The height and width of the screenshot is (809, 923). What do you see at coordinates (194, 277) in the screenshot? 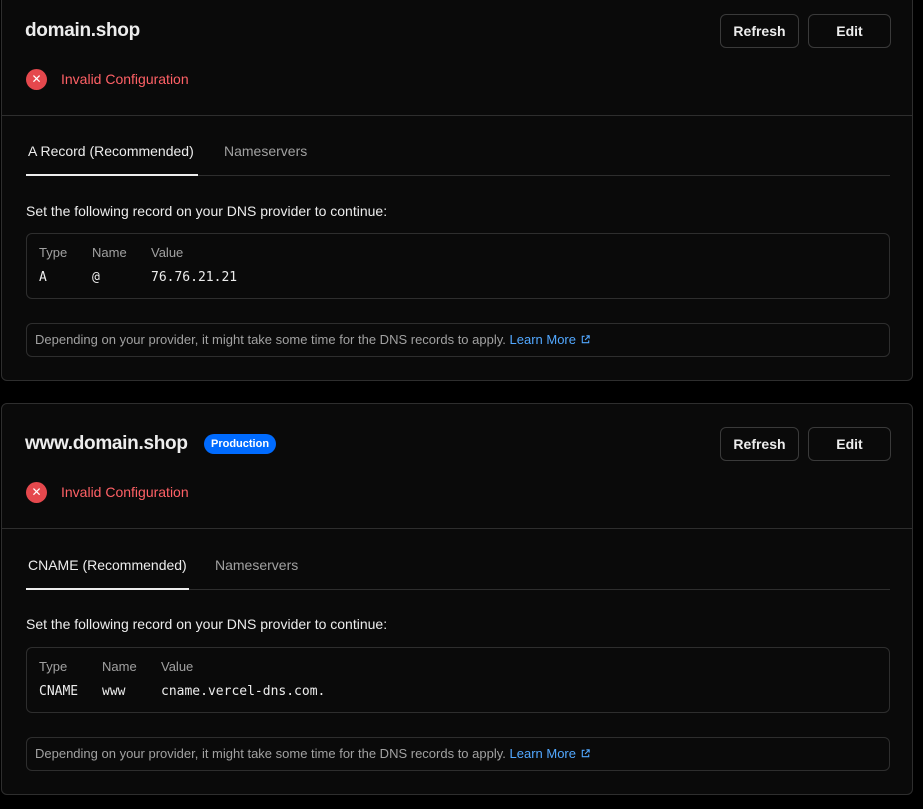
I see `record-value: 76.76.21.21` at bounding box center [194, 277].